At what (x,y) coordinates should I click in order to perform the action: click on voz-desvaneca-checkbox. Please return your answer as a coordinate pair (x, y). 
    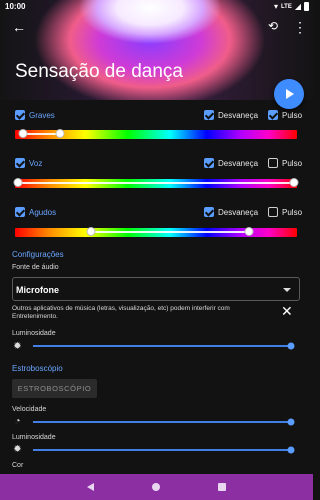
    Looking at the image, I should click on (209, 163).